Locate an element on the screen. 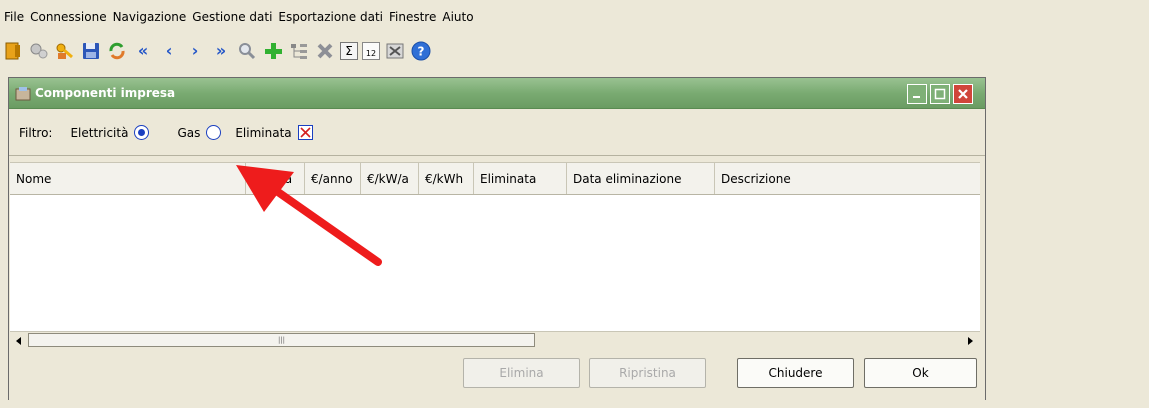 The width and height of the screenshot is (1149, 408). column-nome: Nome is located at coordinates (128, 178).